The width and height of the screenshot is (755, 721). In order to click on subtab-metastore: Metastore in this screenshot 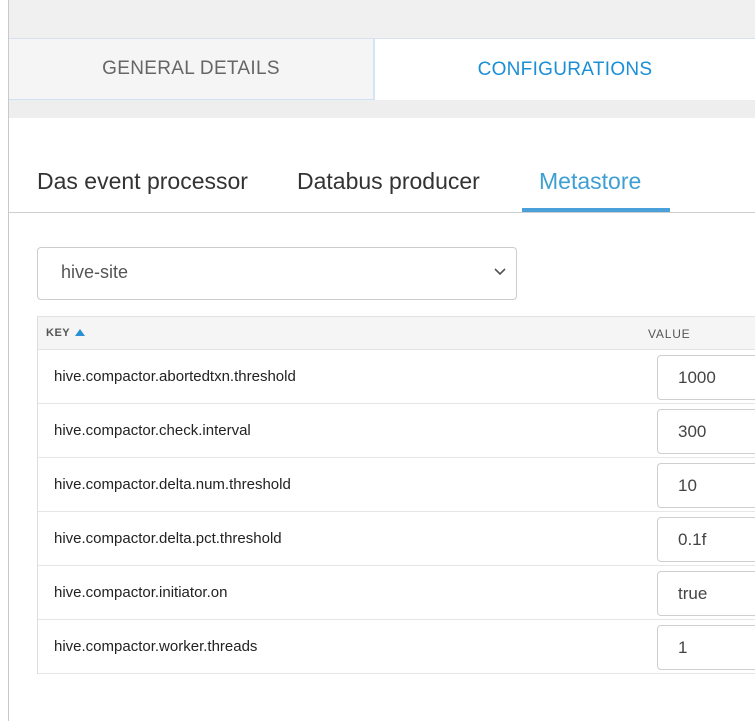, I will do `click(590, 181)`.